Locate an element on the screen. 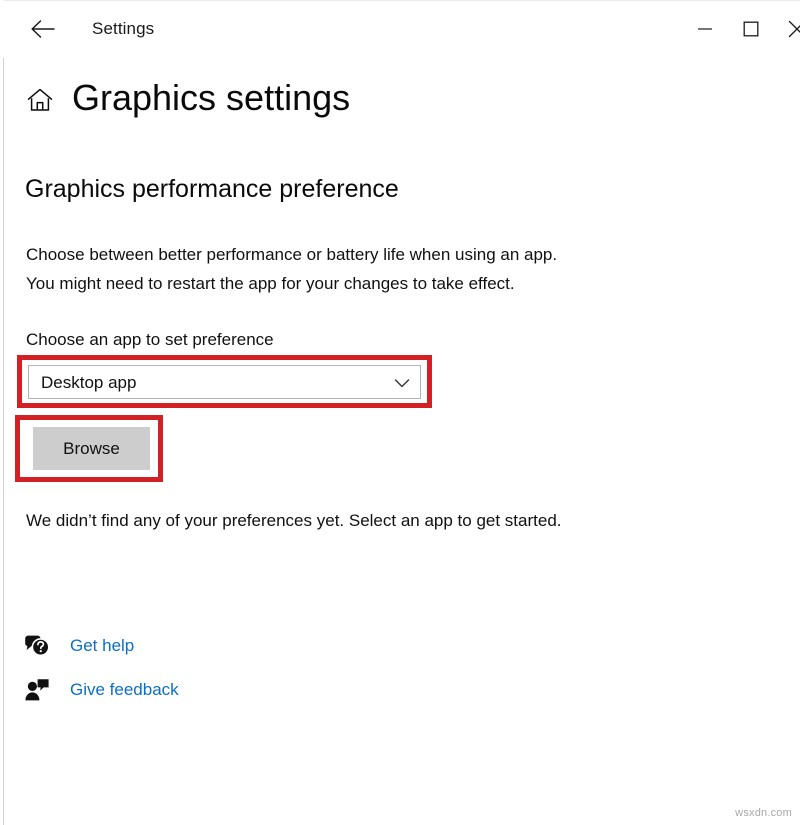  app-picker-label: Choose an app to set preference is located at coordinates (150, 339).